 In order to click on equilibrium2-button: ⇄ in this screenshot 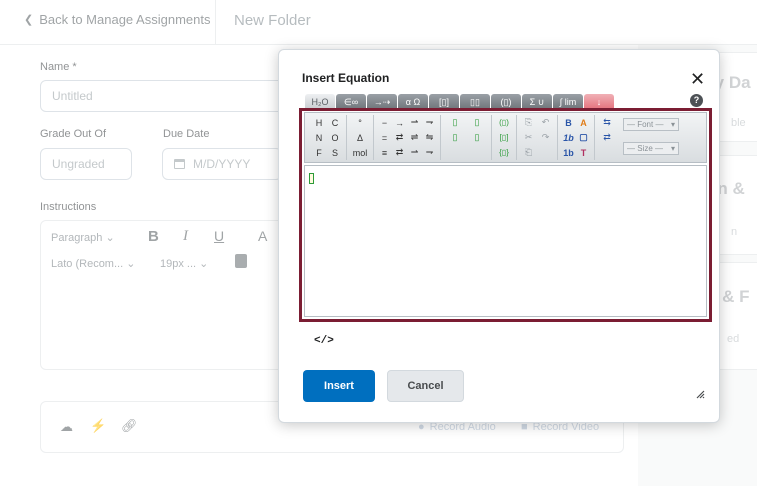, I will do `click(399, 152)`.